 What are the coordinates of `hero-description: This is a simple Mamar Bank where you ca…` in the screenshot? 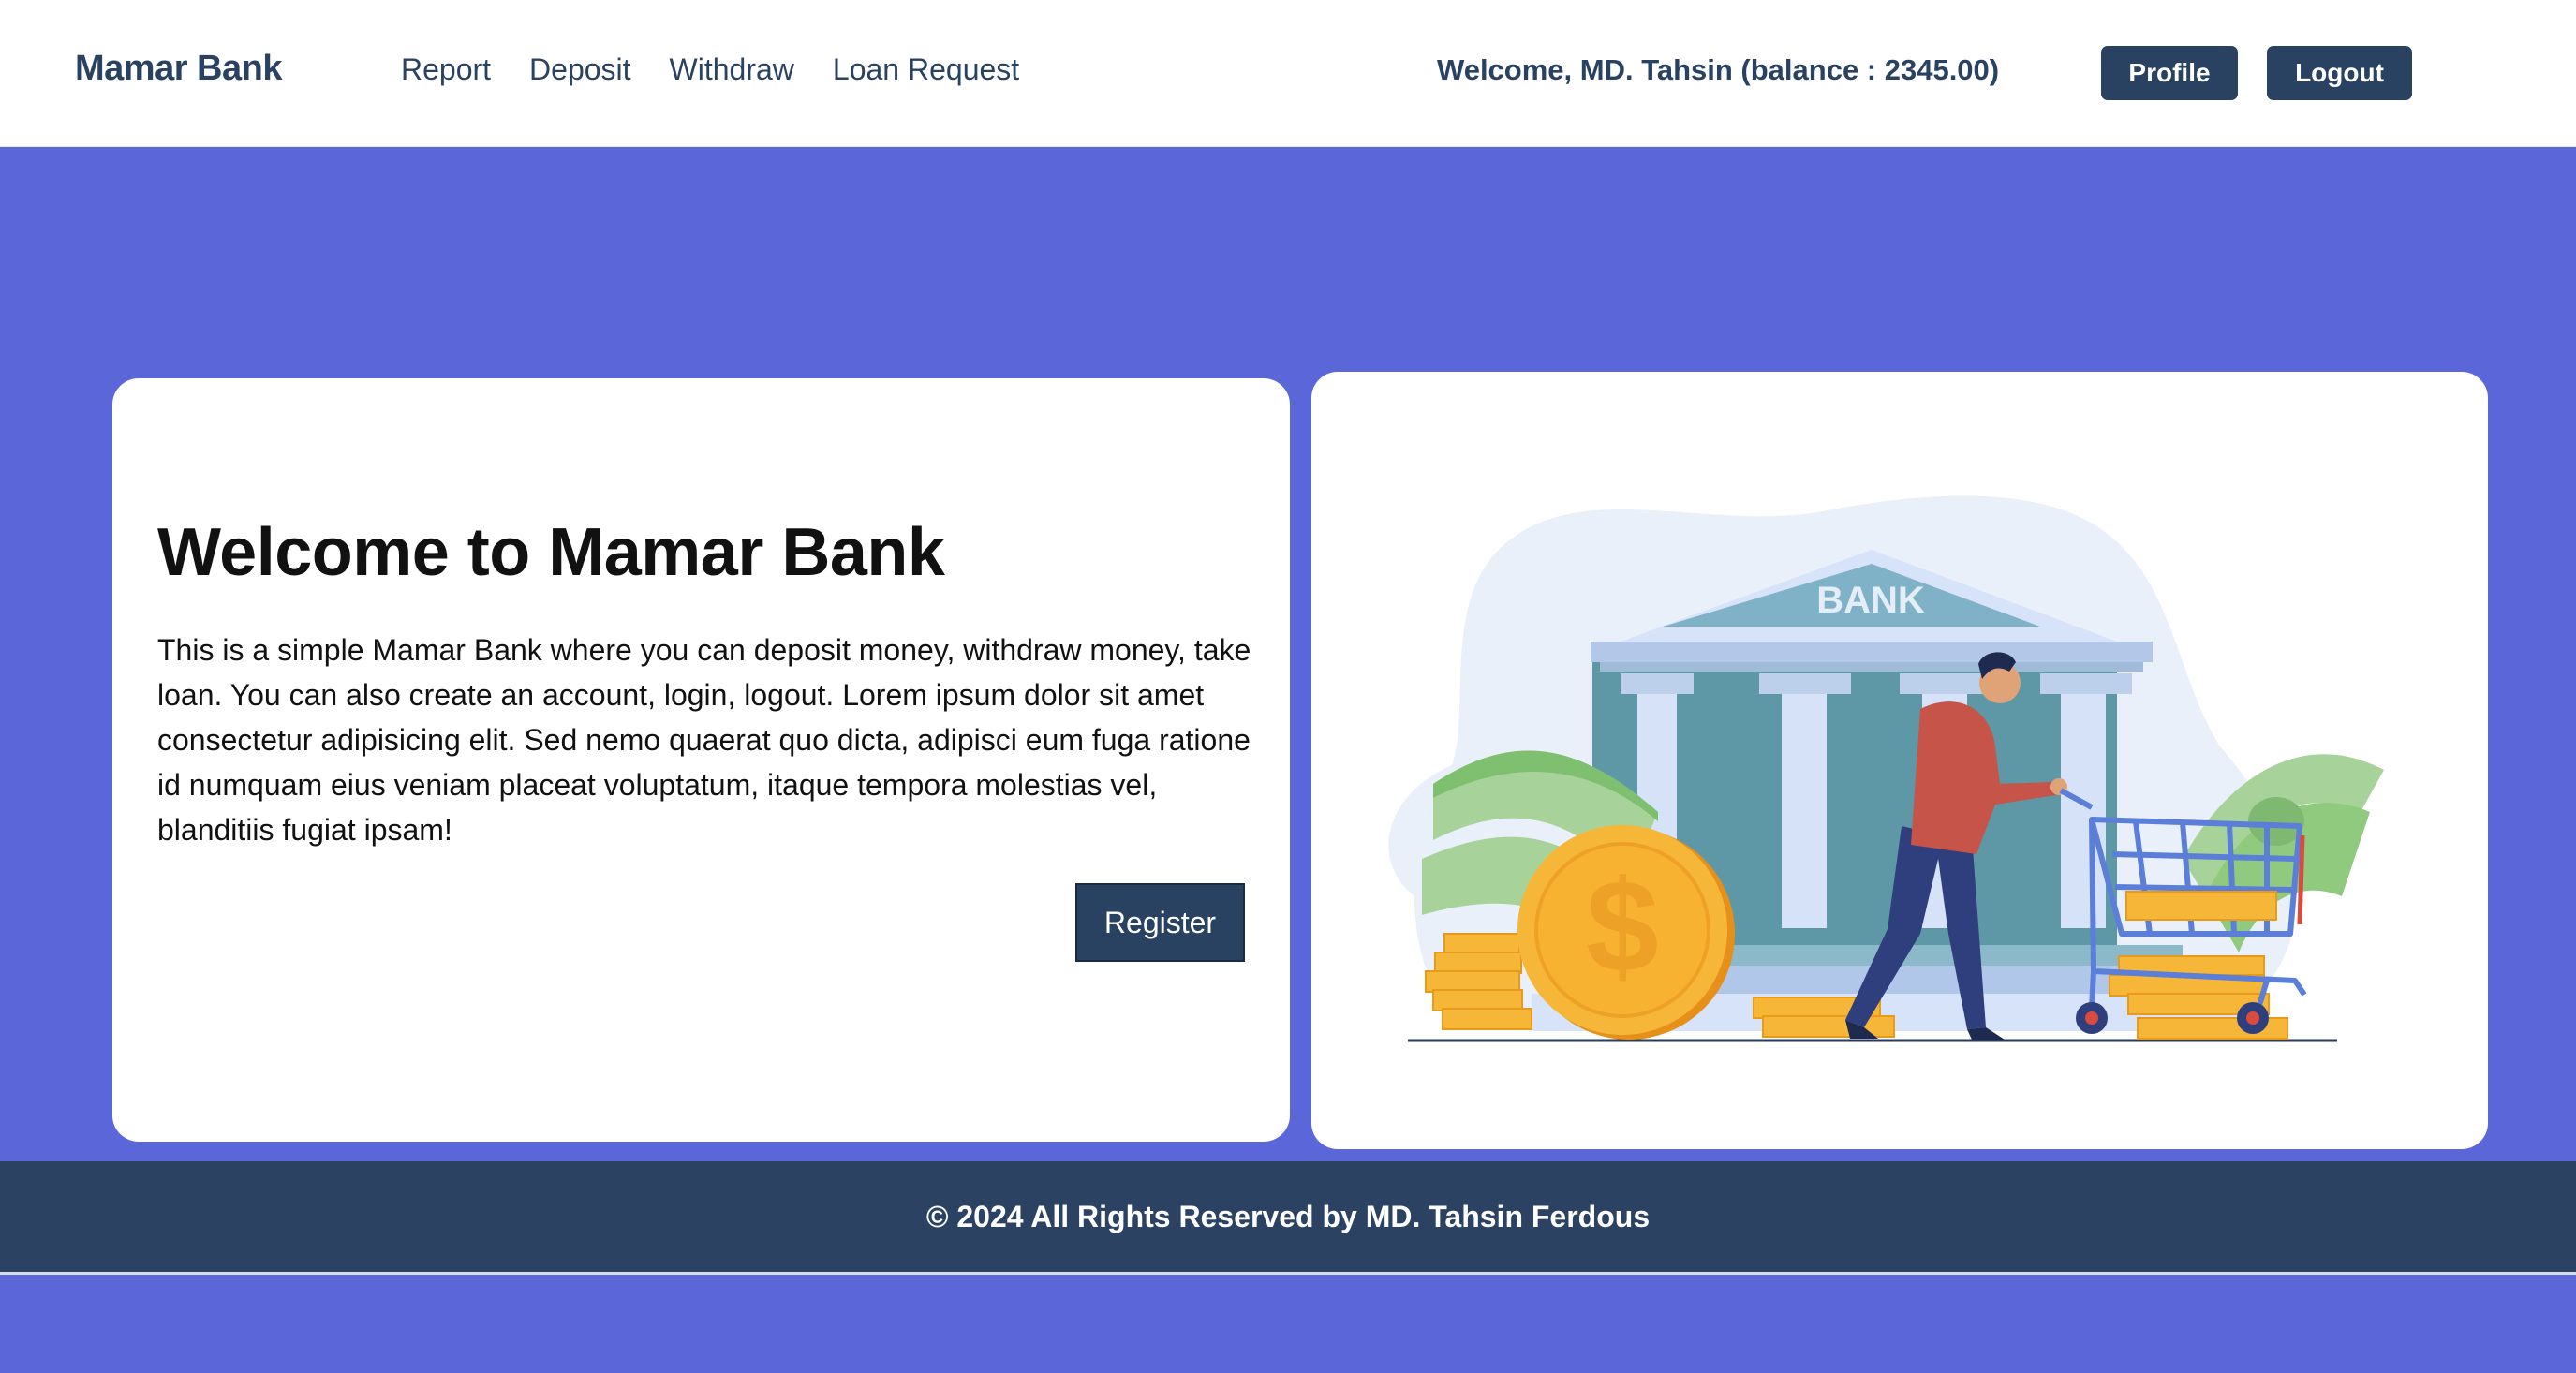 It's located at (704, 740).